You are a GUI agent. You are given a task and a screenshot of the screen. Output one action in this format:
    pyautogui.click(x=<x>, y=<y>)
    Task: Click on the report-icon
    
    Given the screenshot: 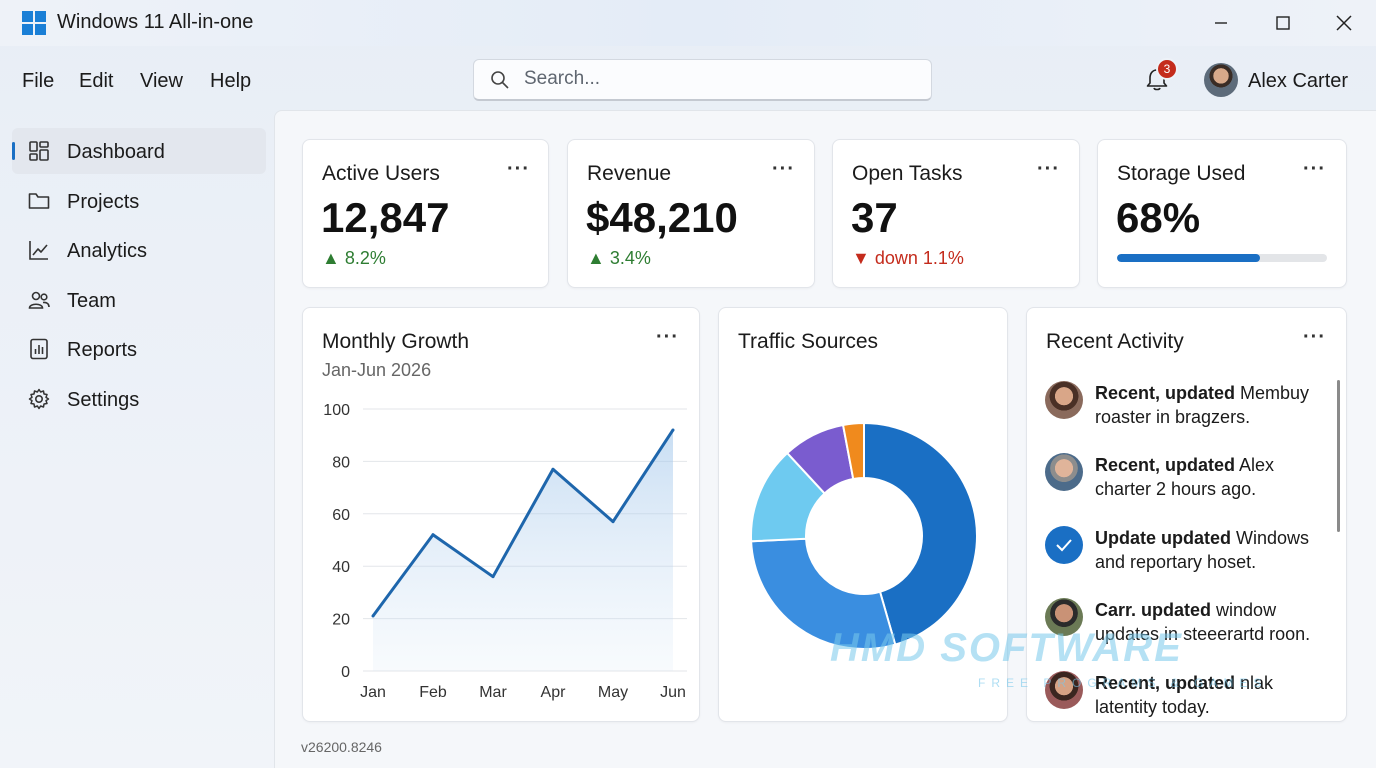 What is the action you would take?
    pyautogui.click(x=39, y=349)
    